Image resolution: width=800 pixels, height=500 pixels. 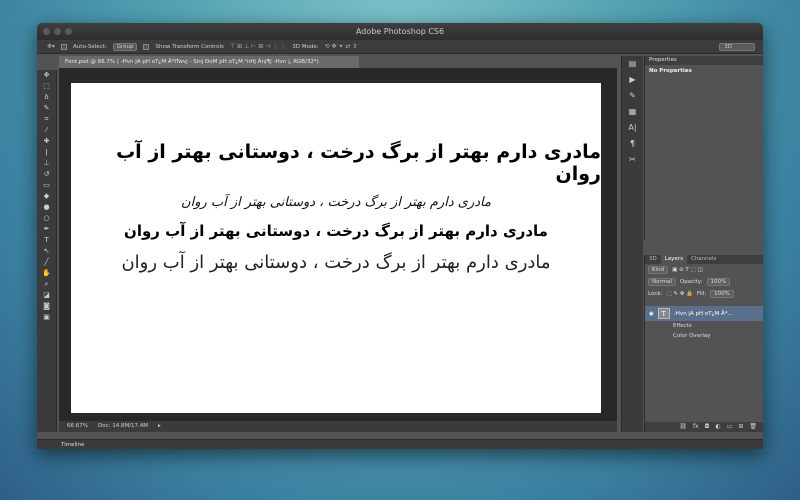 What do you see at coordinates (704, 326) in the screenshot?
I see `effects-row: Effects` at bounding box center [704, 326].